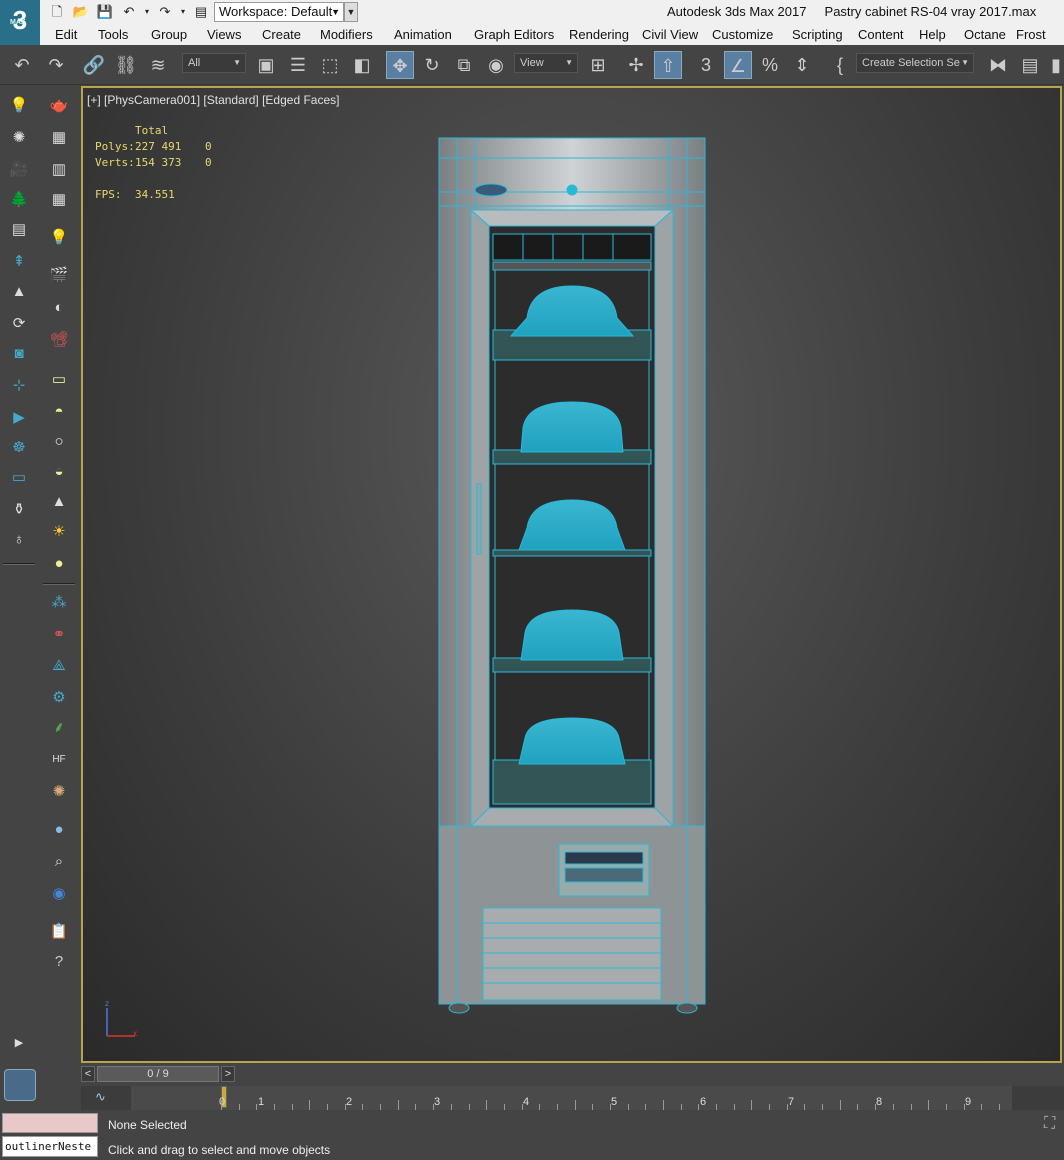 The image size is (1064, 1160). What do you see at coordinates (998, 65) in the screenshot?
I see `mirror-icon: ⧓` at bounding box center [998, 65].